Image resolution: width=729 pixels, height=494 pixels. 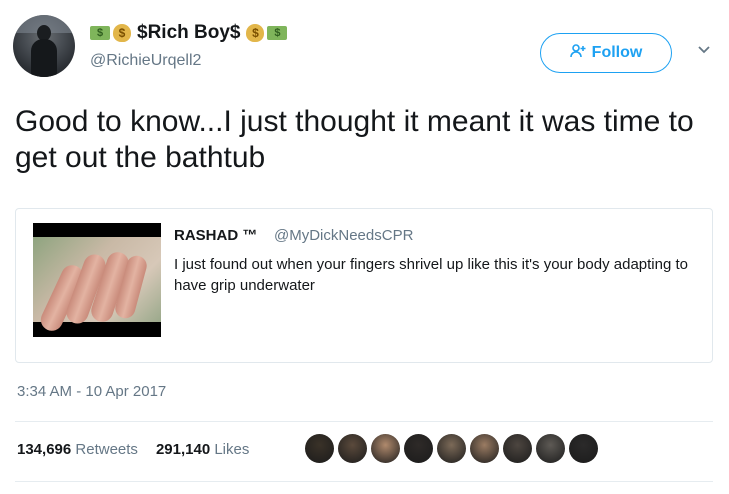 I want to click on divider-top, so click(x=364, y=421).